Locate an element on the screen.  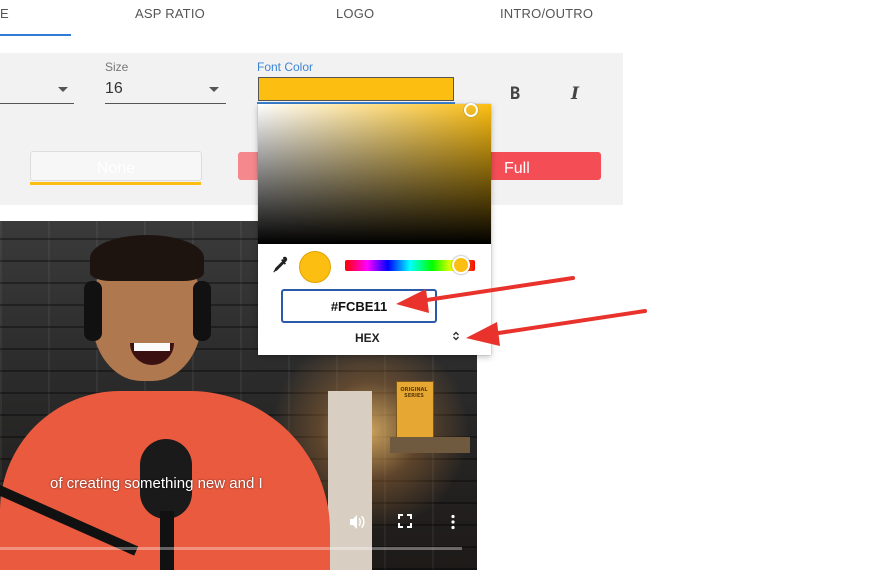
size-select-chevron-down-icon is located at coordinates (214, 89).